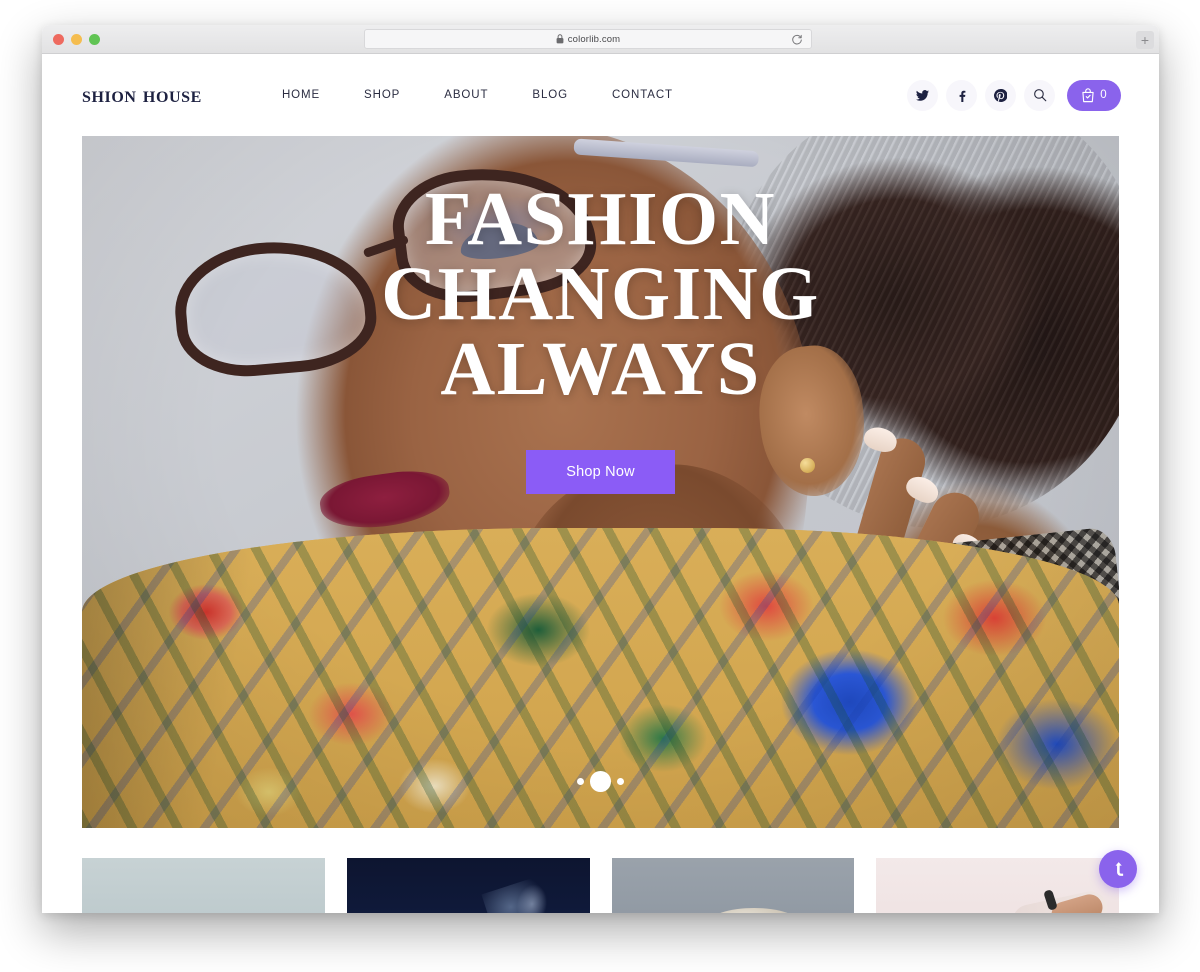 The height and width of the screenshot is (972, 1200). I want to click on card-figure, so click(753, 910).